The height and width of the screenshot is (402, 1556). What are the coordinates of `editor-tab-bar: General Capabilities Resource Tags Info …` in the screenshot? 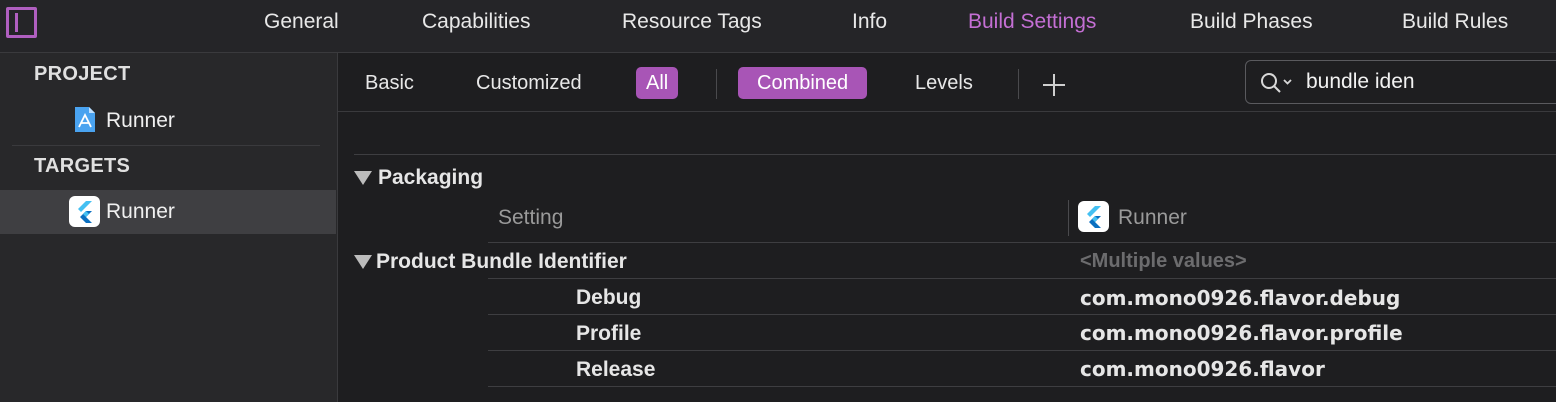 It's located at (778, 26).